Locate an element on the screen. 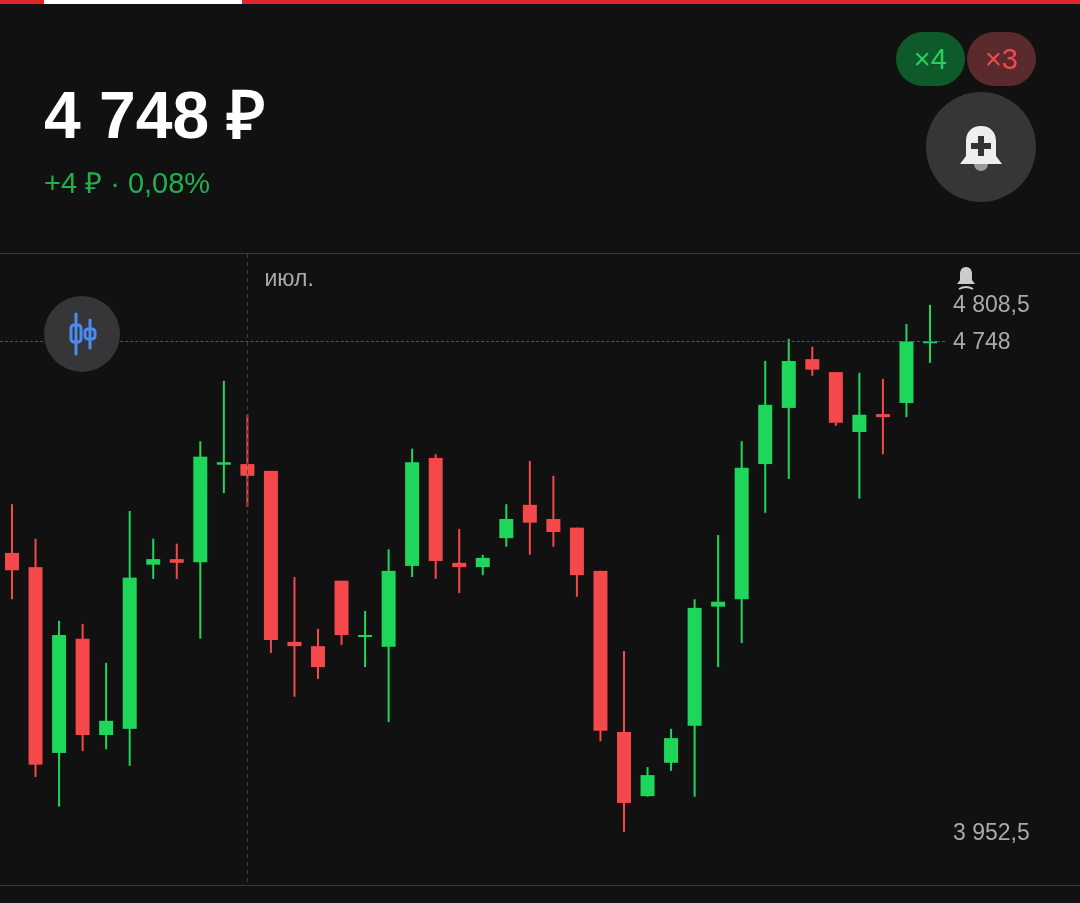 The image size is (1080, 903). multiplier-badge: ×3 is located at coordinates (1001, 59).